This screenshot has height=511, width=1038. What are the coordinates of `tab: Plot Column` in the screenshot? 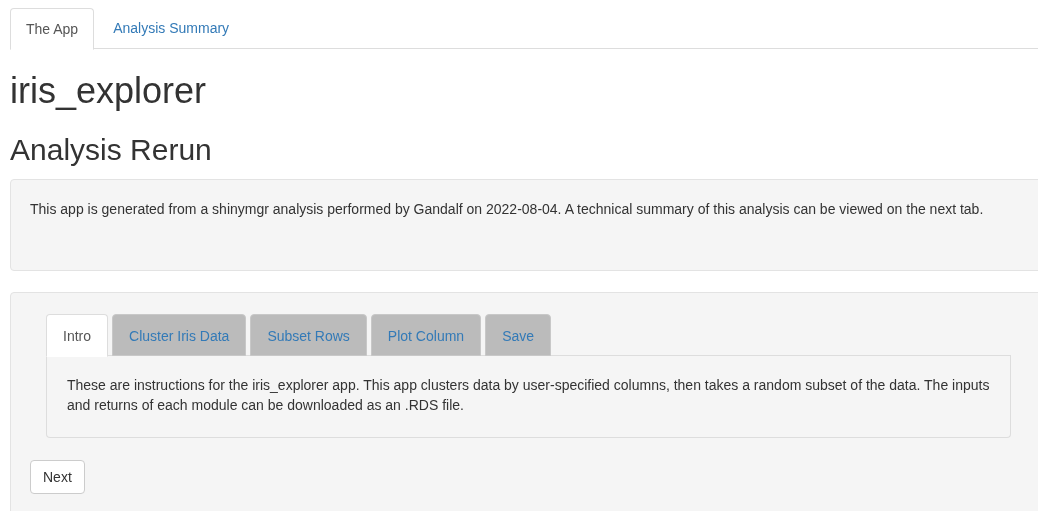 It's located at (426, 335).